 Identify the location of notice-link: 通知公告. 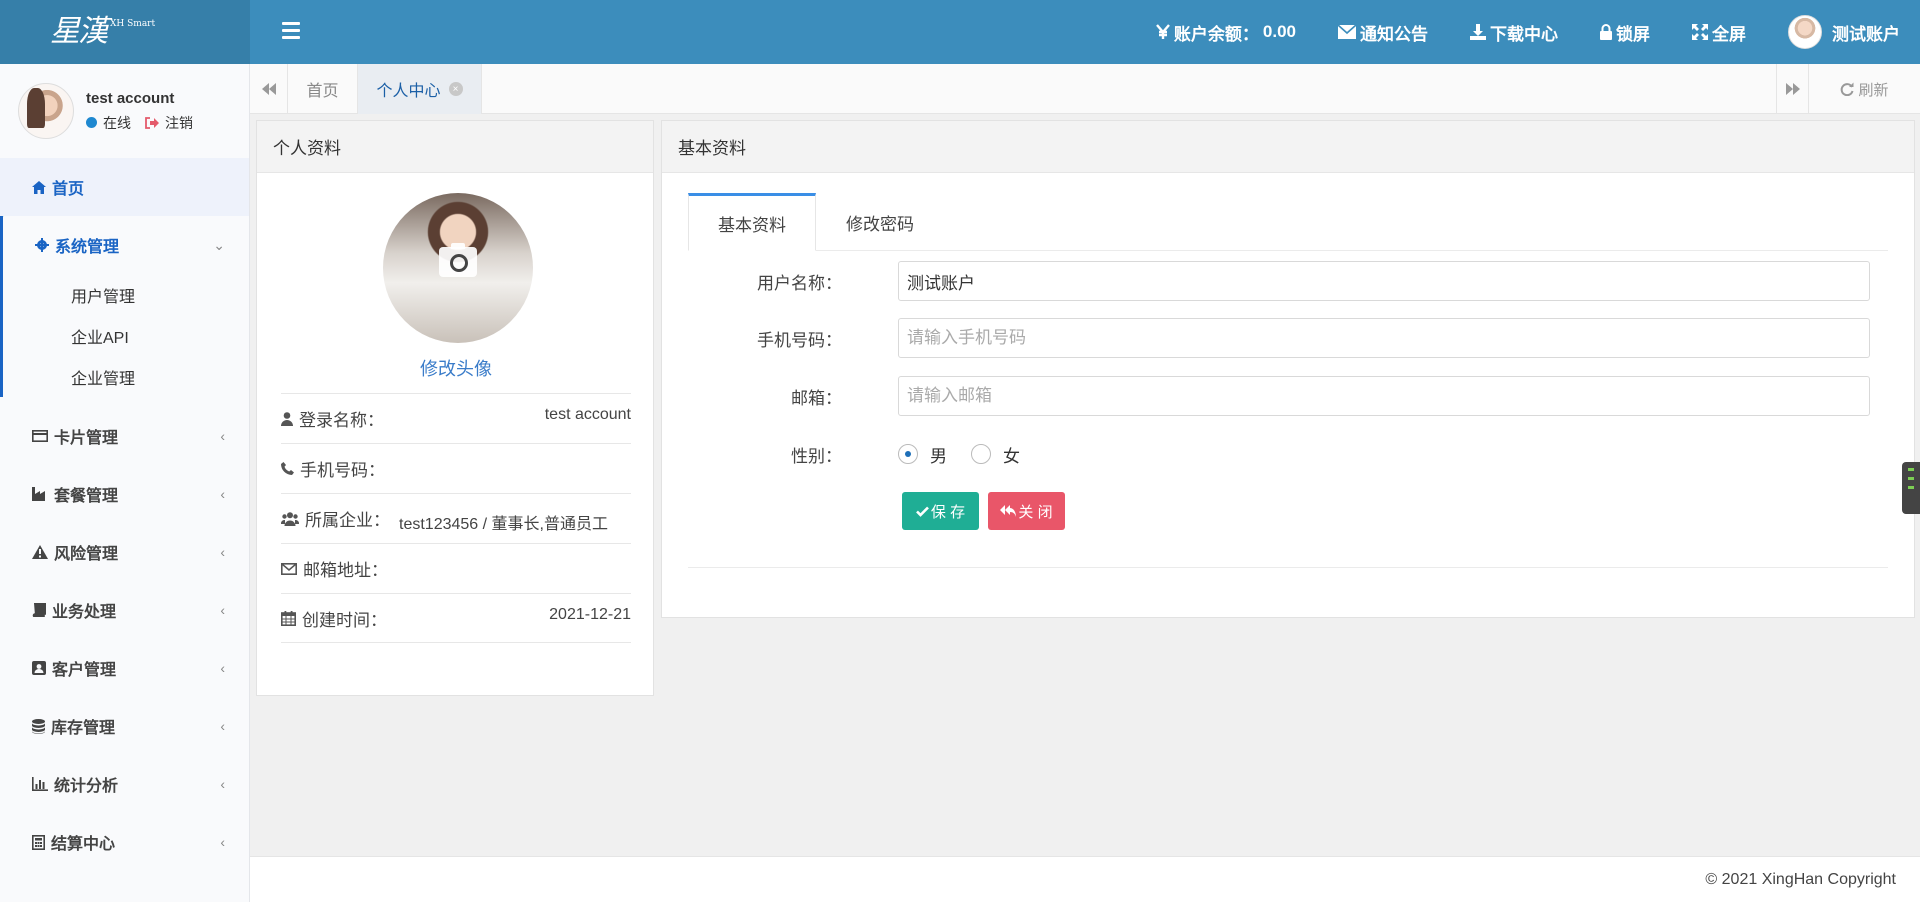
(1383, 32).